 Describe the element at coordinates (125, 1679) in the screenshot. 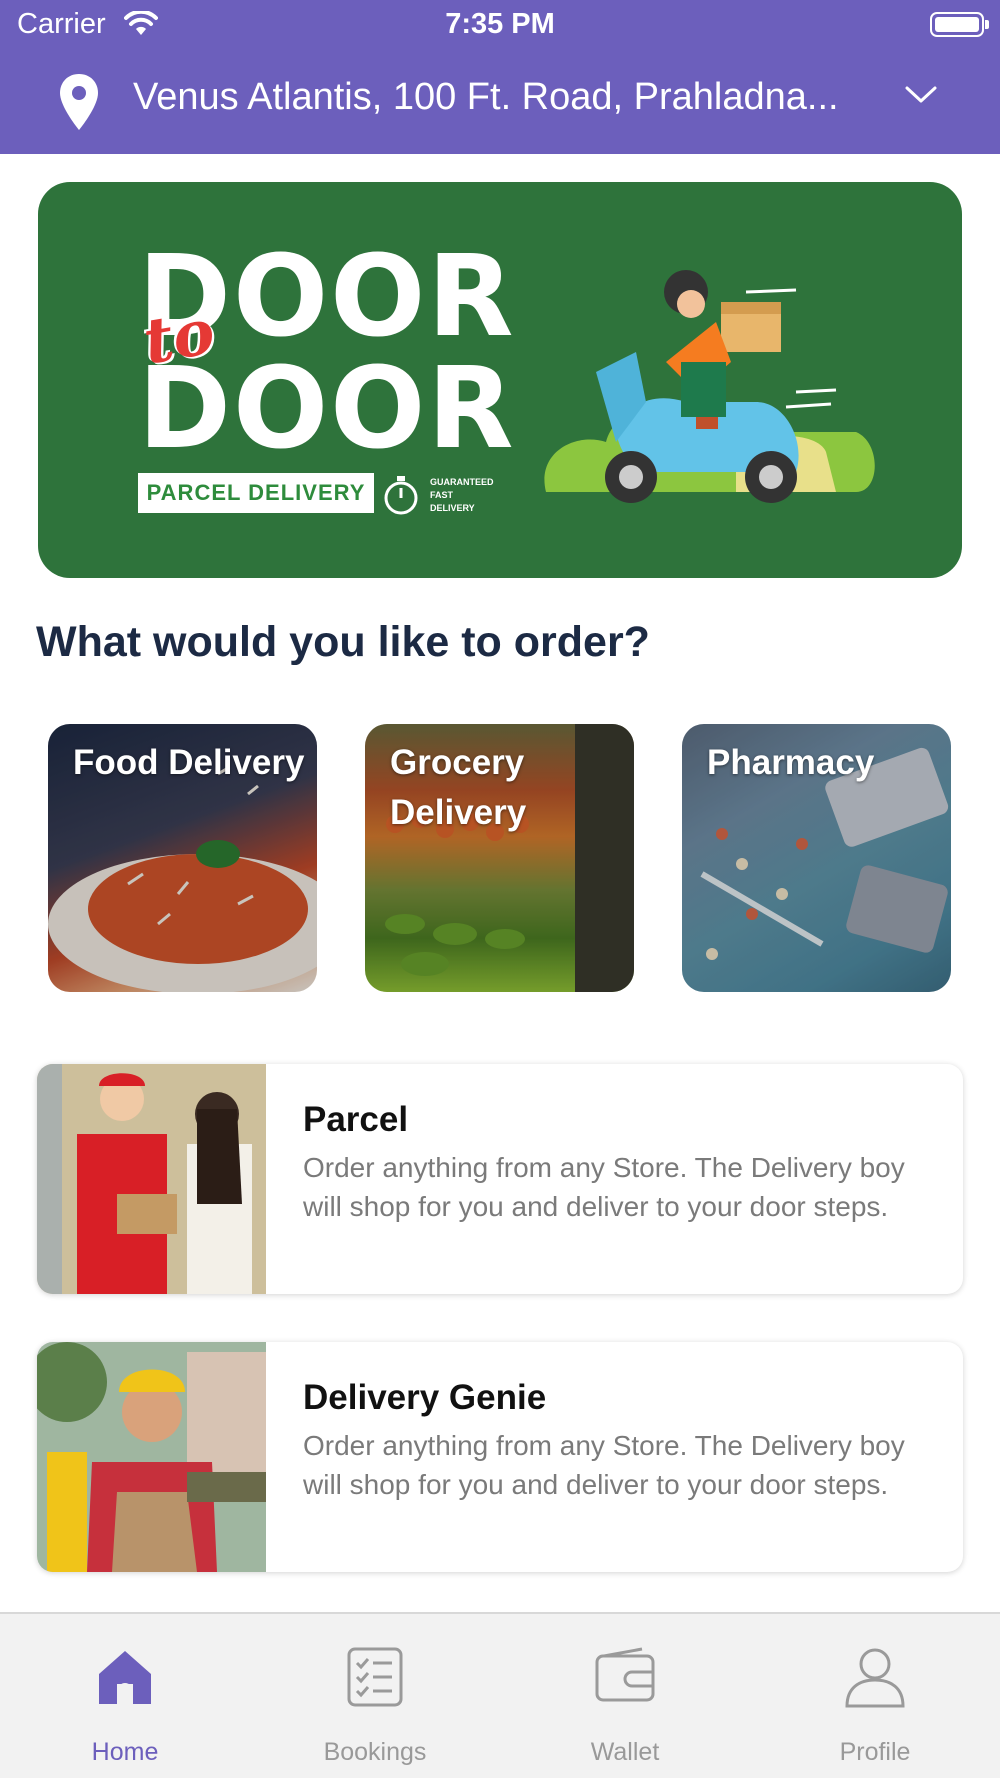

I see `home-icon` at that location.